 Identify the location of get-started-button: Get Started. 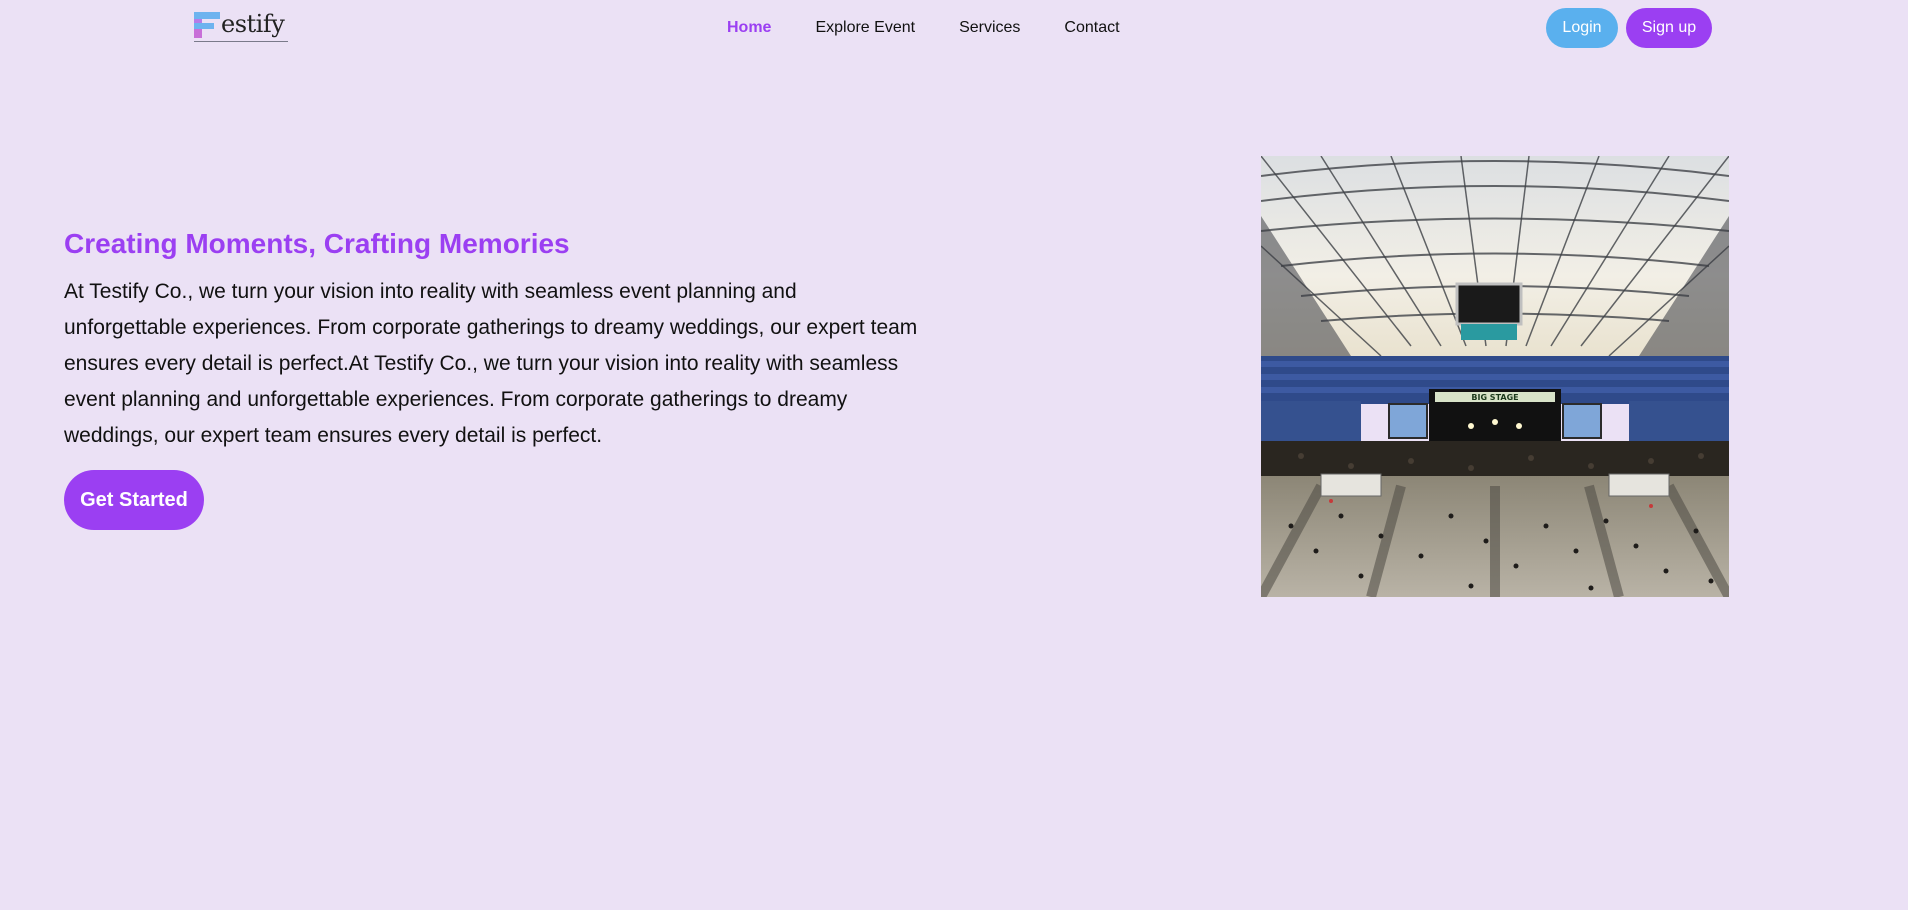
(134, 500).